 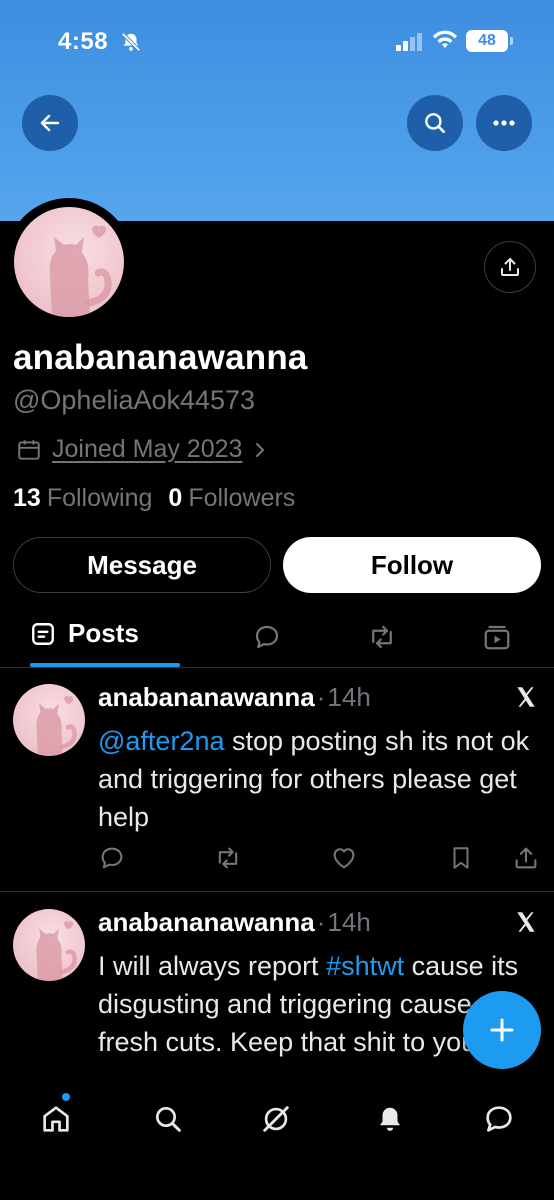 I want to click on nav-messages, so click(x=499, y=1119).